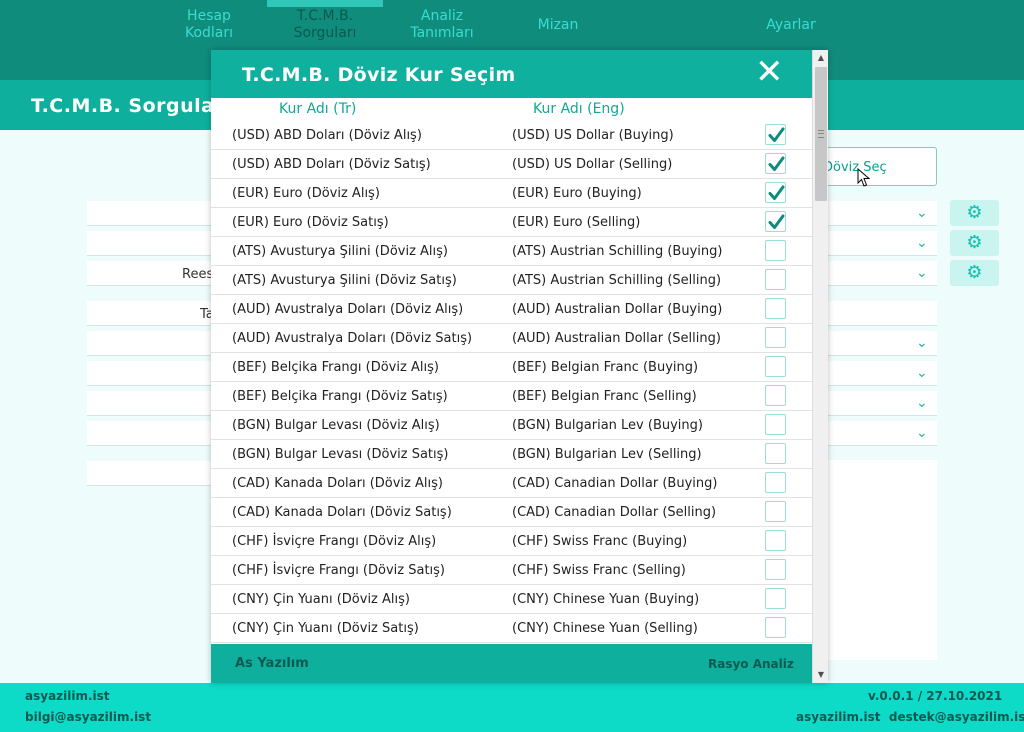 The image size is (1024, 732). What do you see at coordinates (88, 717) in the screenshot?
I see `footer-email: bilgi@asyazilim.ist` at bounding box center [88, 717].